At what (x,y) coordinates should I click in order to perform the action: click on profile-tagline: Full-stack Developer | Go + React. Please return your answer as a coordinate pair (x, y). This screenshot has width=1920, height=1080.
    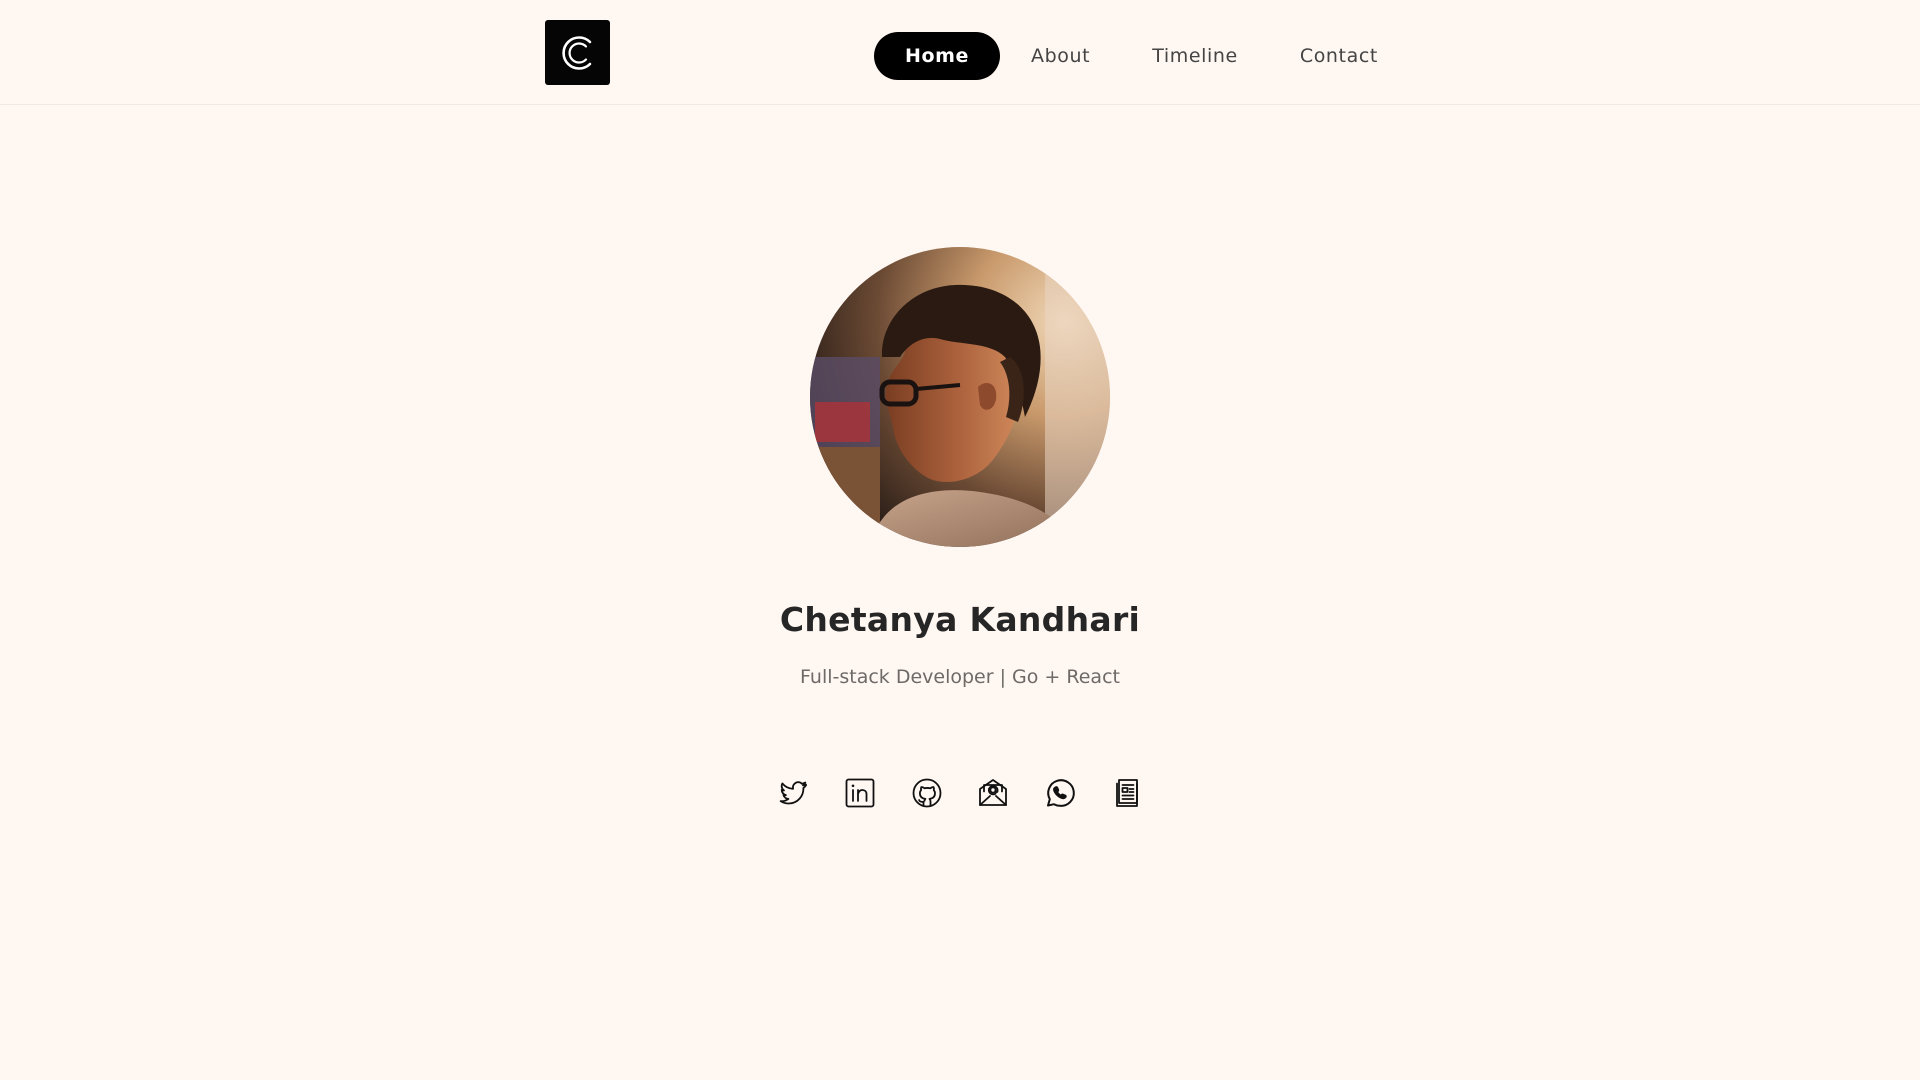
    Looking at the image, I should click on (960, 677).